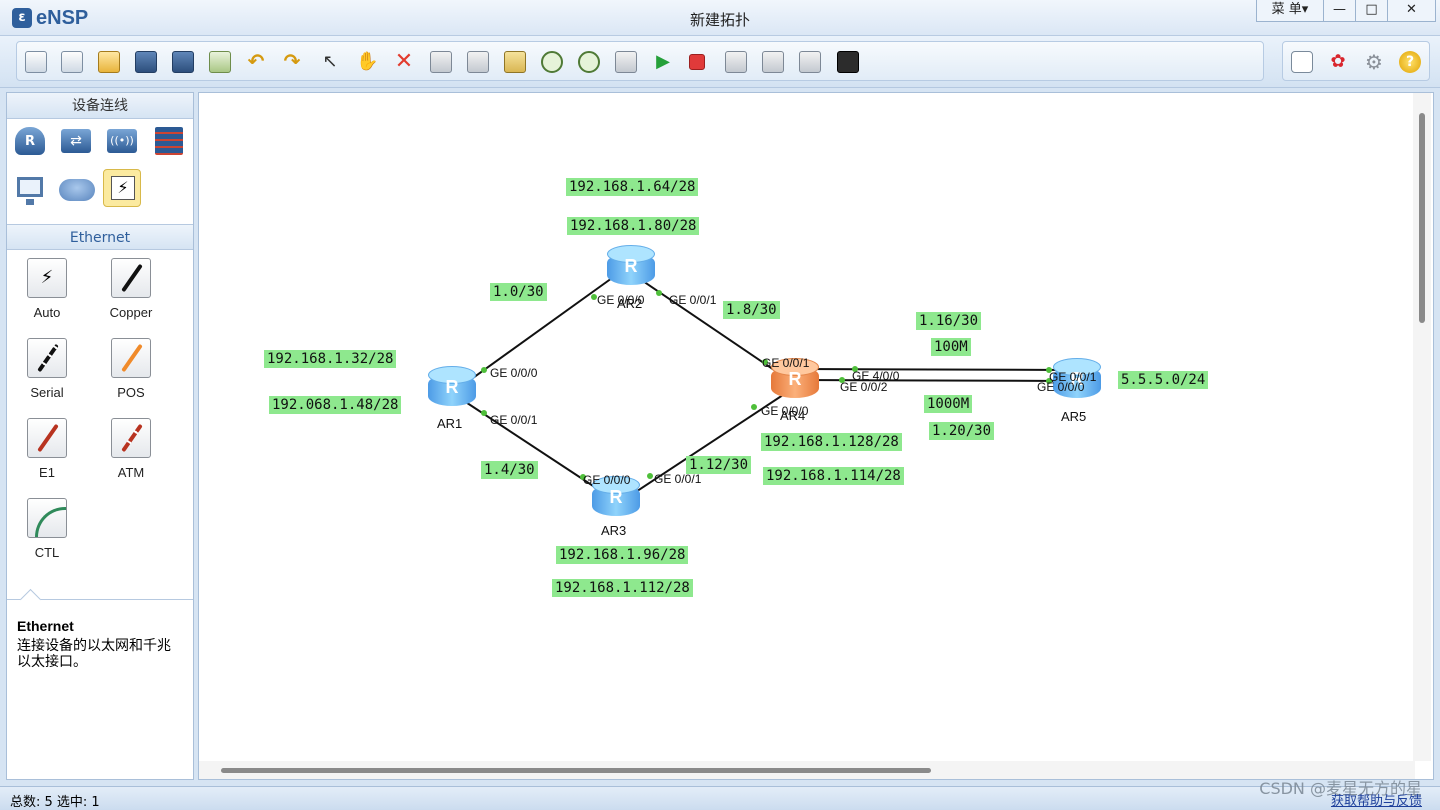 The height and width of the screenshot is (810, 1440). What do you see at coordinates (330, 62) in the screenshot?
I see `select-cursor-icon: ↖` at bounding box center [330, 62].